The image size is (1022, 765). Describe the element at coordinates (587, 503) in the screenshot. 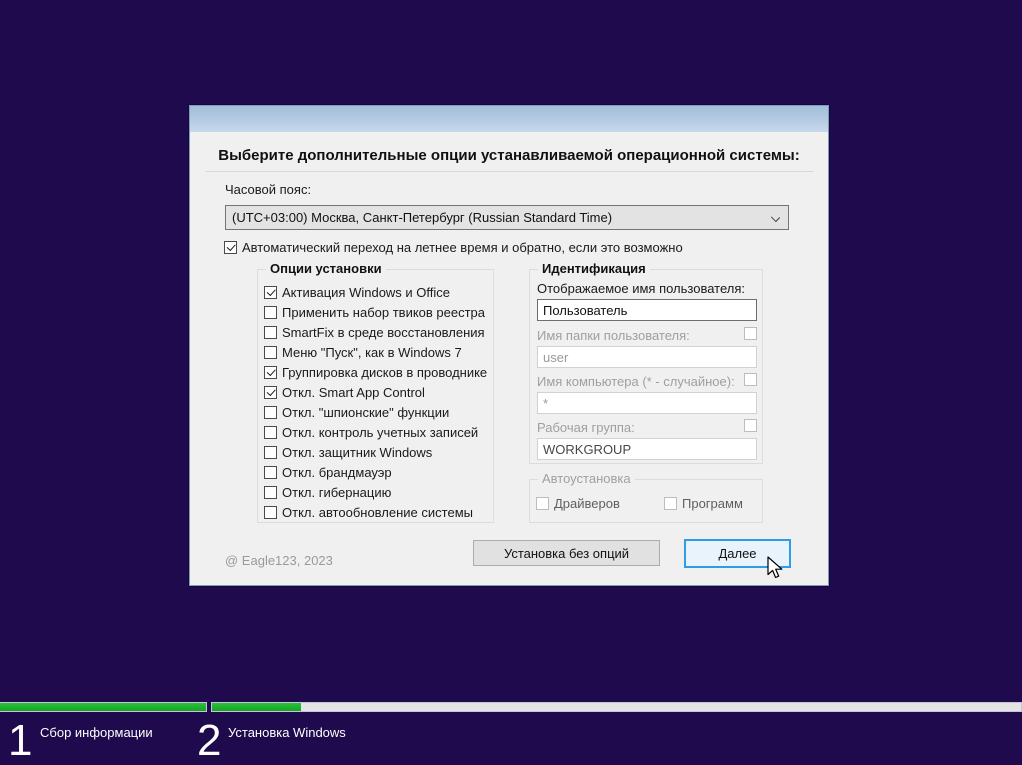

I see `drivers-label: Драйверов` at that location.